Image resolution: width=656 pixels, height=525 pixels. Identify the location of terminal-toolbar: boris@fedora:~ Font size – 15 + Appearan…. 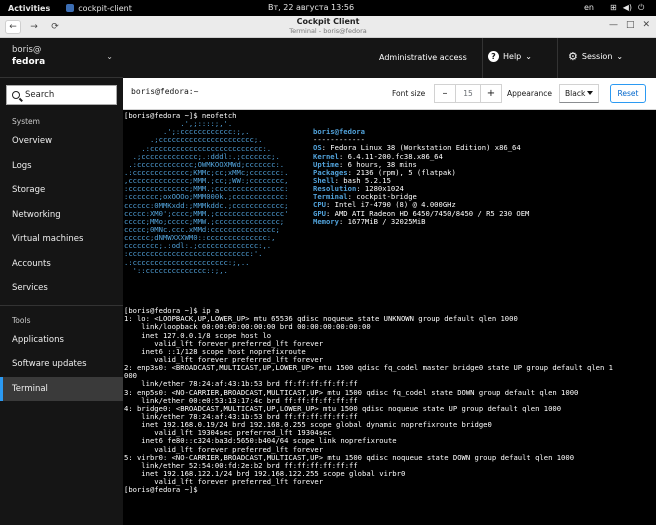
(389, 94).